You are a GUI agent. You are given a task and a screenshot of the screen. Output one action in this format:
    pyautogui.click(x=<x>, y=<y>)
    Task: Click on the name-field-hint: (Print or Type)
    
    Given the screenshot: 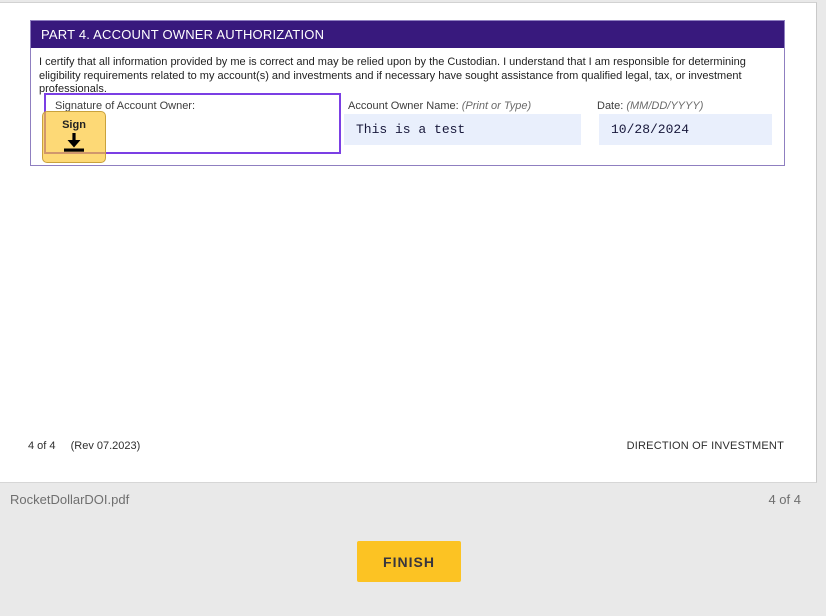 What is the action you would take?
    pyautogui.click(x=496, y=106)
    